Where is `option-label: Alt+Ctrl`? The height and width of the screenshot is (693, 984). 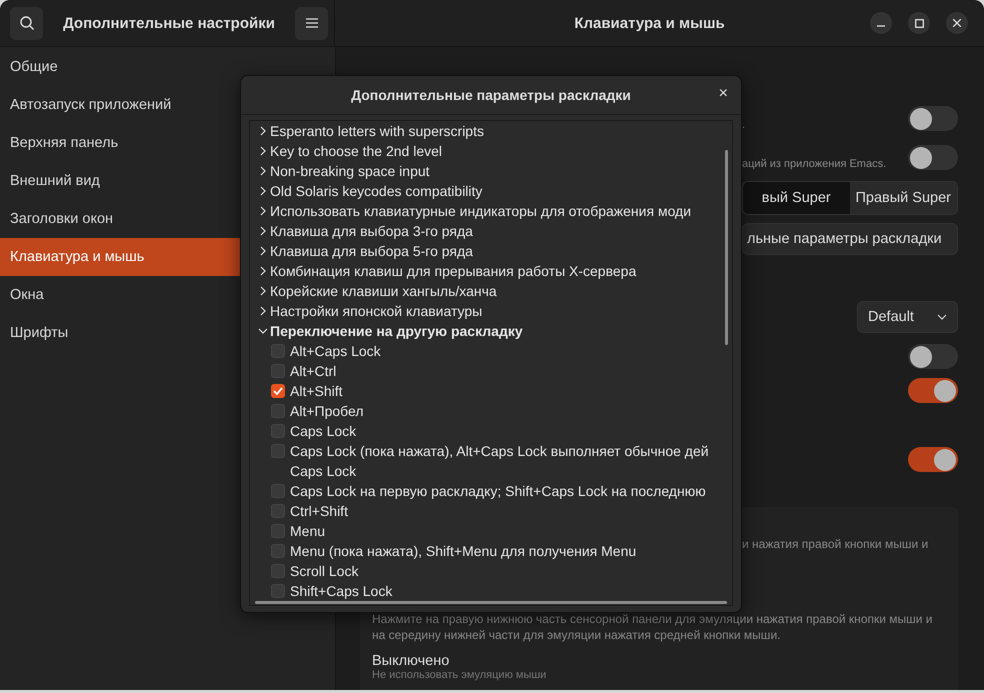 option-label: Alt+Ctrl is located at coordinates (313, 371).